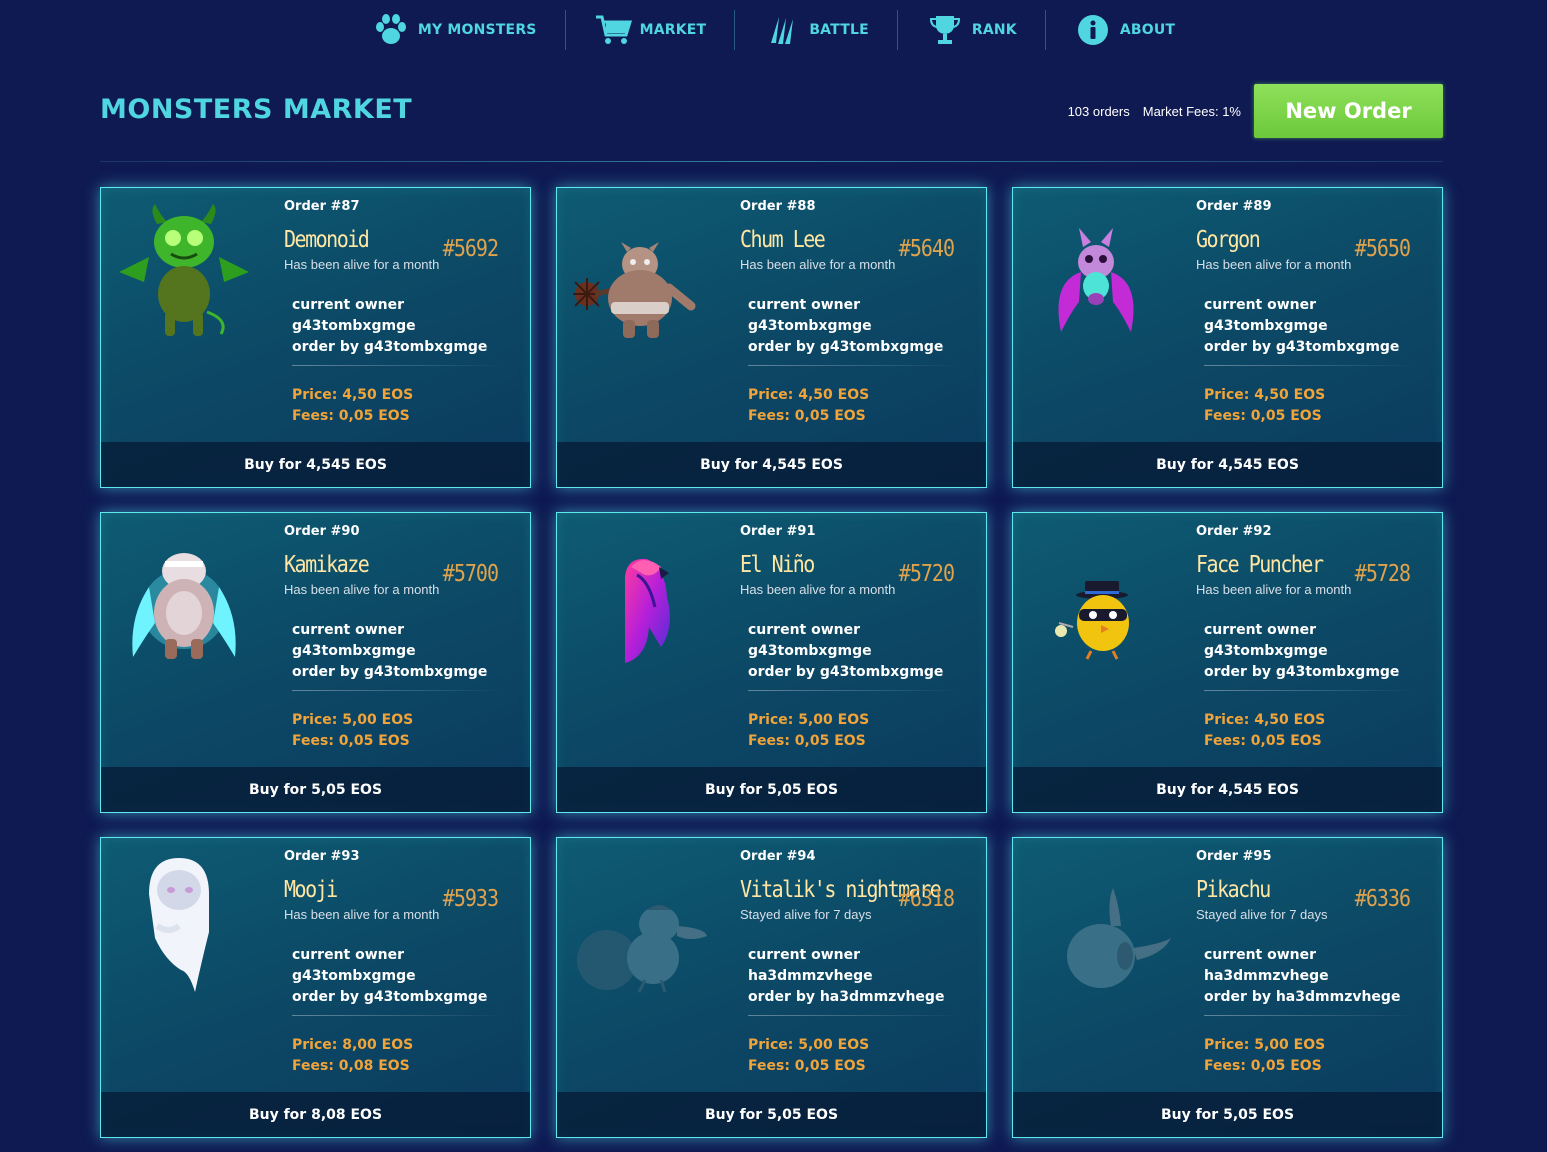  Describe the element at coordinates (1234, 856) in the screenshot. I see `order-number: Order #95` at that location.